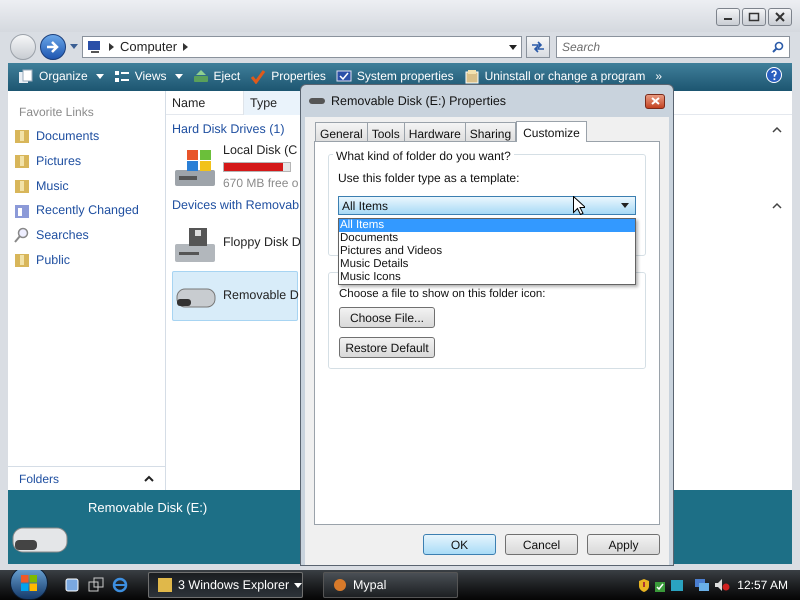 The height and width of the screenshot is (600, 800). Describe the element at coordinates (340, 585) in the screenshot. I see `app-icon` at that location.